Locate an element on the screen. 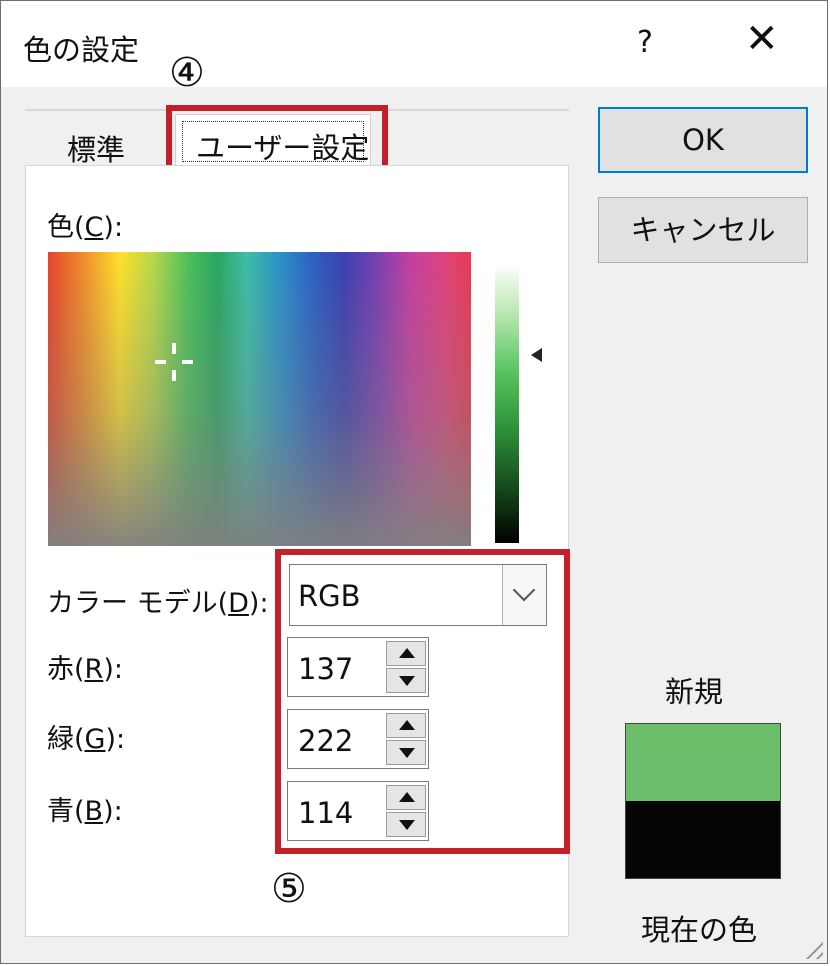  help-button: ? is located at coordinates (645, 42).